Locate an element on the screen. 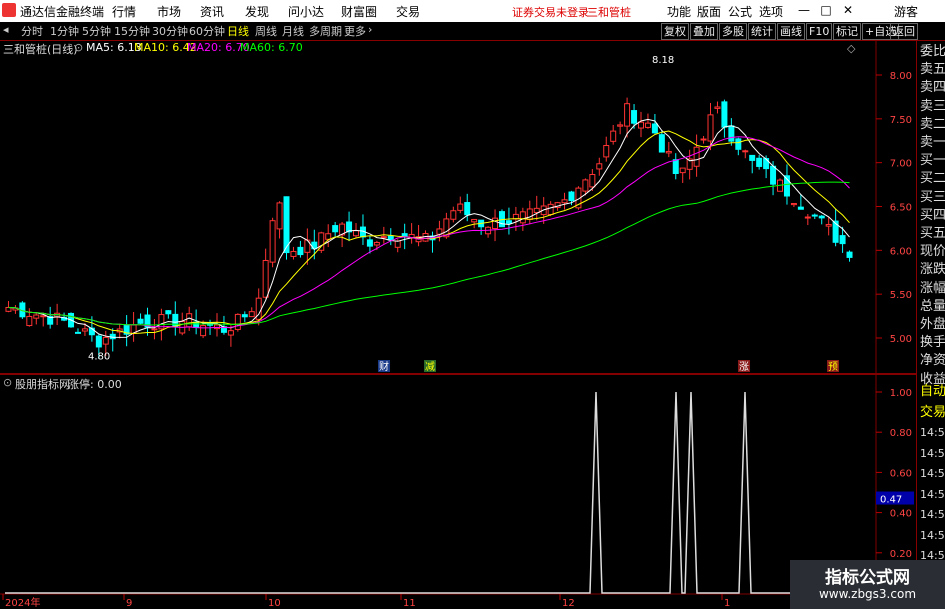 The image size is (945, 609). side-label: 卖五 is located at coordinates (932, 70).